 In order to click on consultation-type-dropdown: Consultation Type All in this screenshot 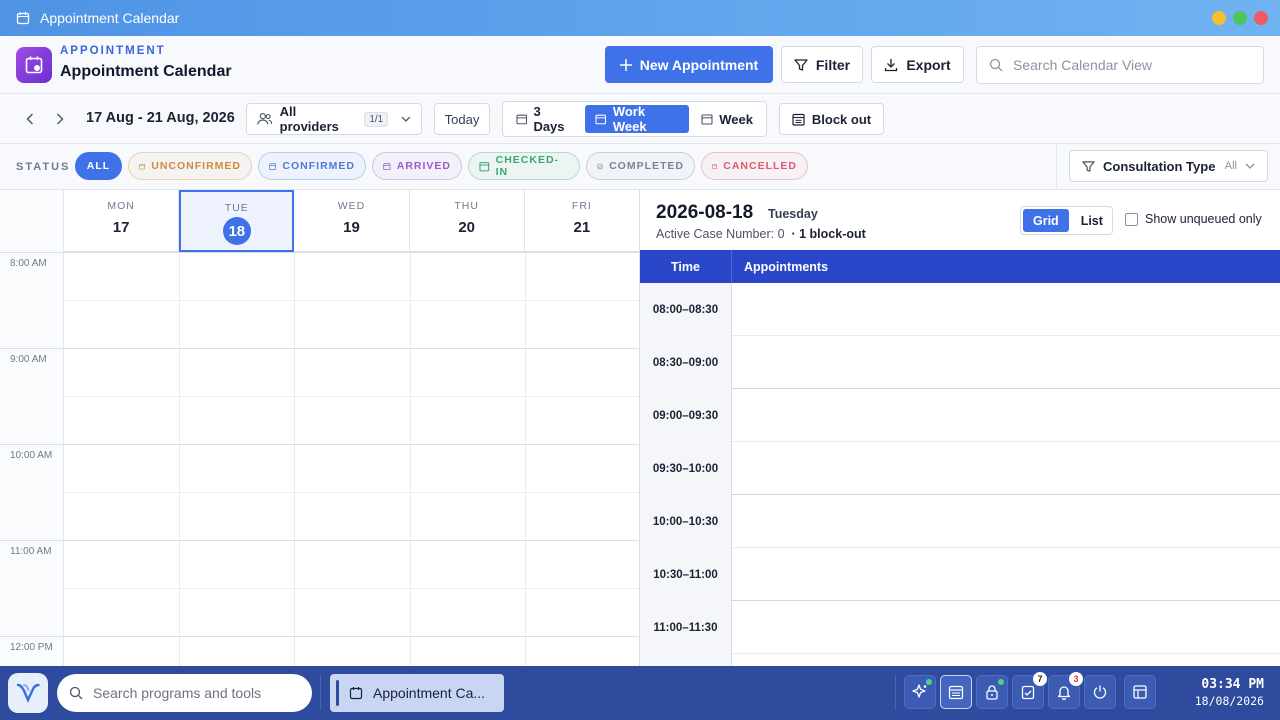, I will do `click(1168, 166)`.